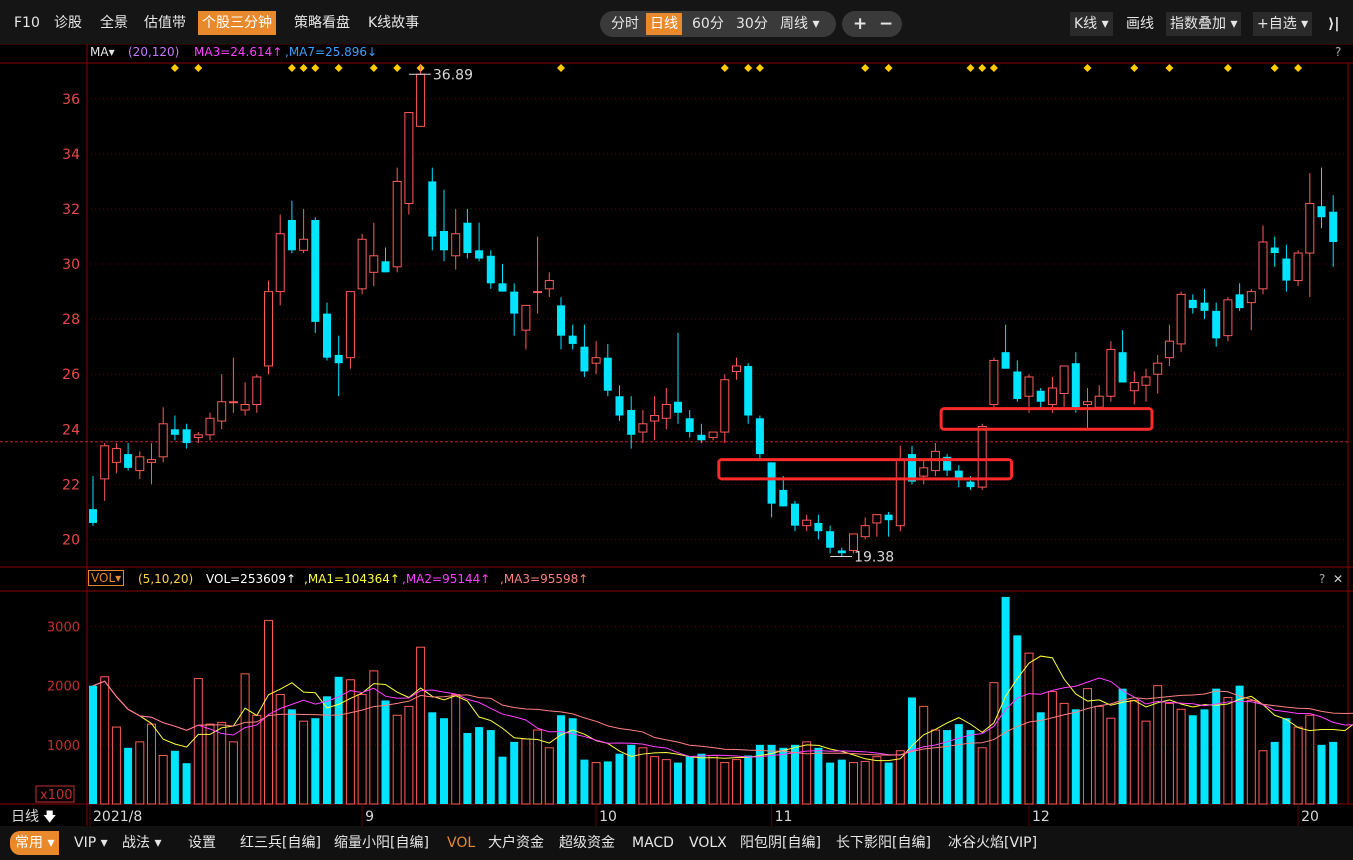  I want to click on vol-ma1-value: ,MA1=104364↑, so click(352, 579).